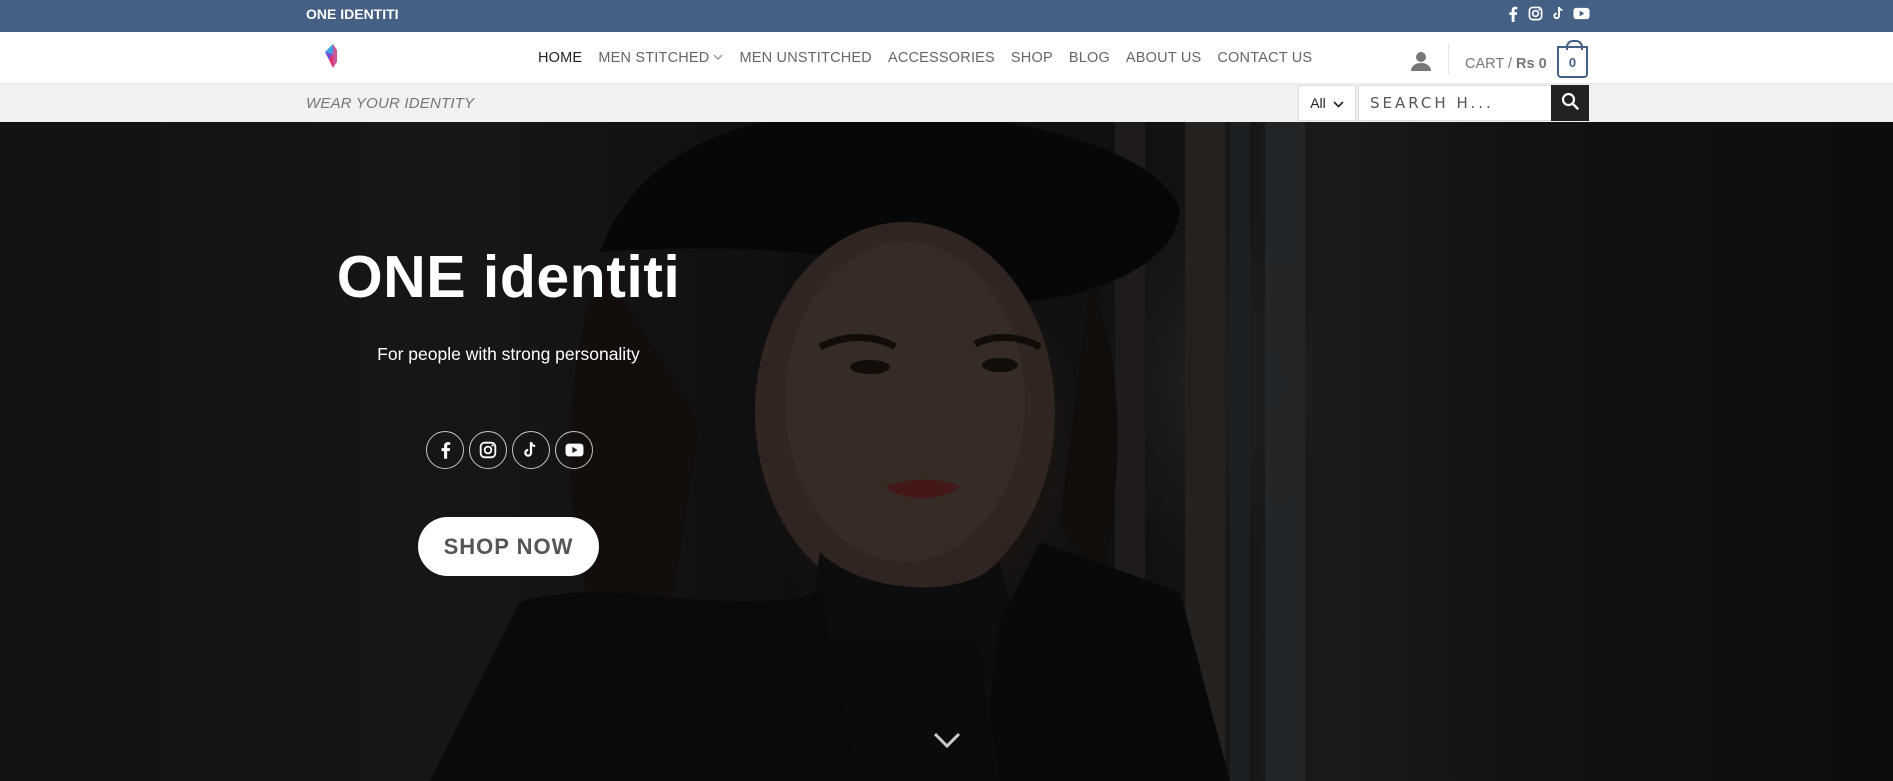 The height and width of the screenshot is (781, 1893). I want to click on nav-contact-us: CONTACT US, so click(1264, 58).